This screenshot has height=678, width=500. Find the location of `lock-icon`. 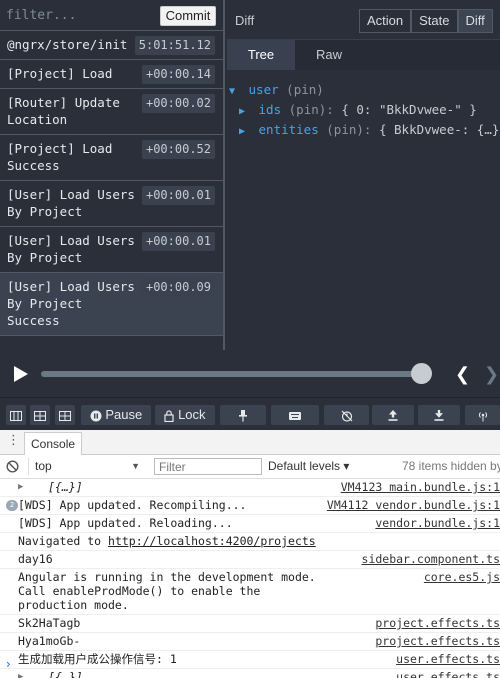

lock-icon is located at coordinates (169, 415).